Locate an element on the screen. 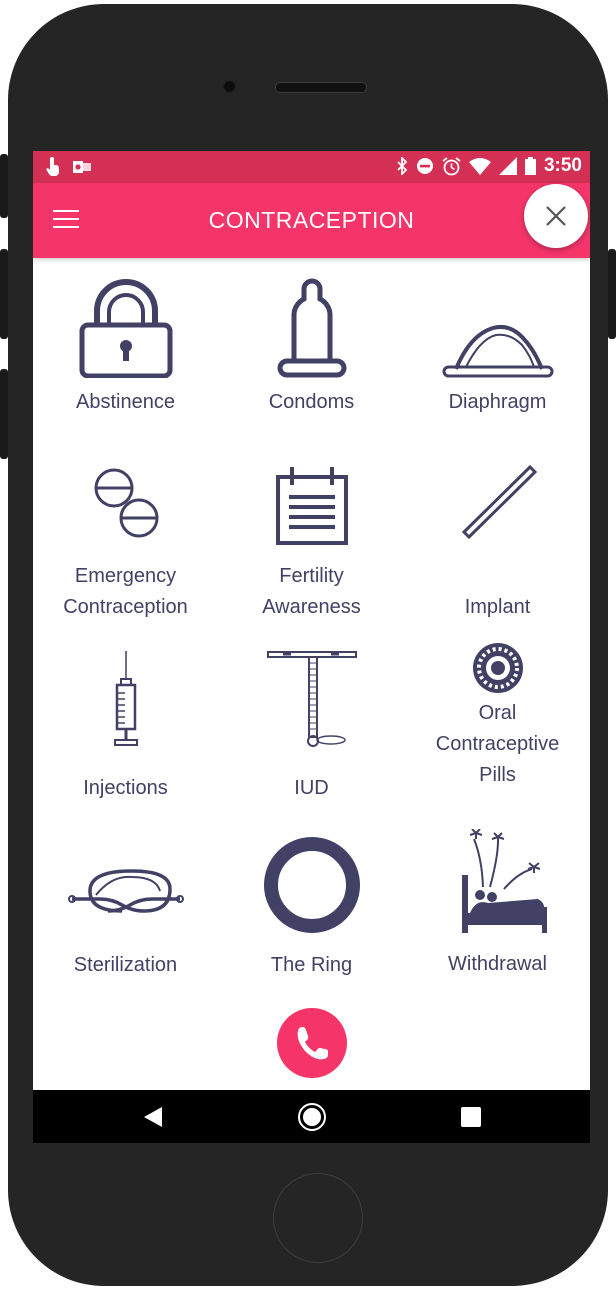 This screenshot has width=616, height=1290. implant-rod-icon is located at coordinates (499, 502).